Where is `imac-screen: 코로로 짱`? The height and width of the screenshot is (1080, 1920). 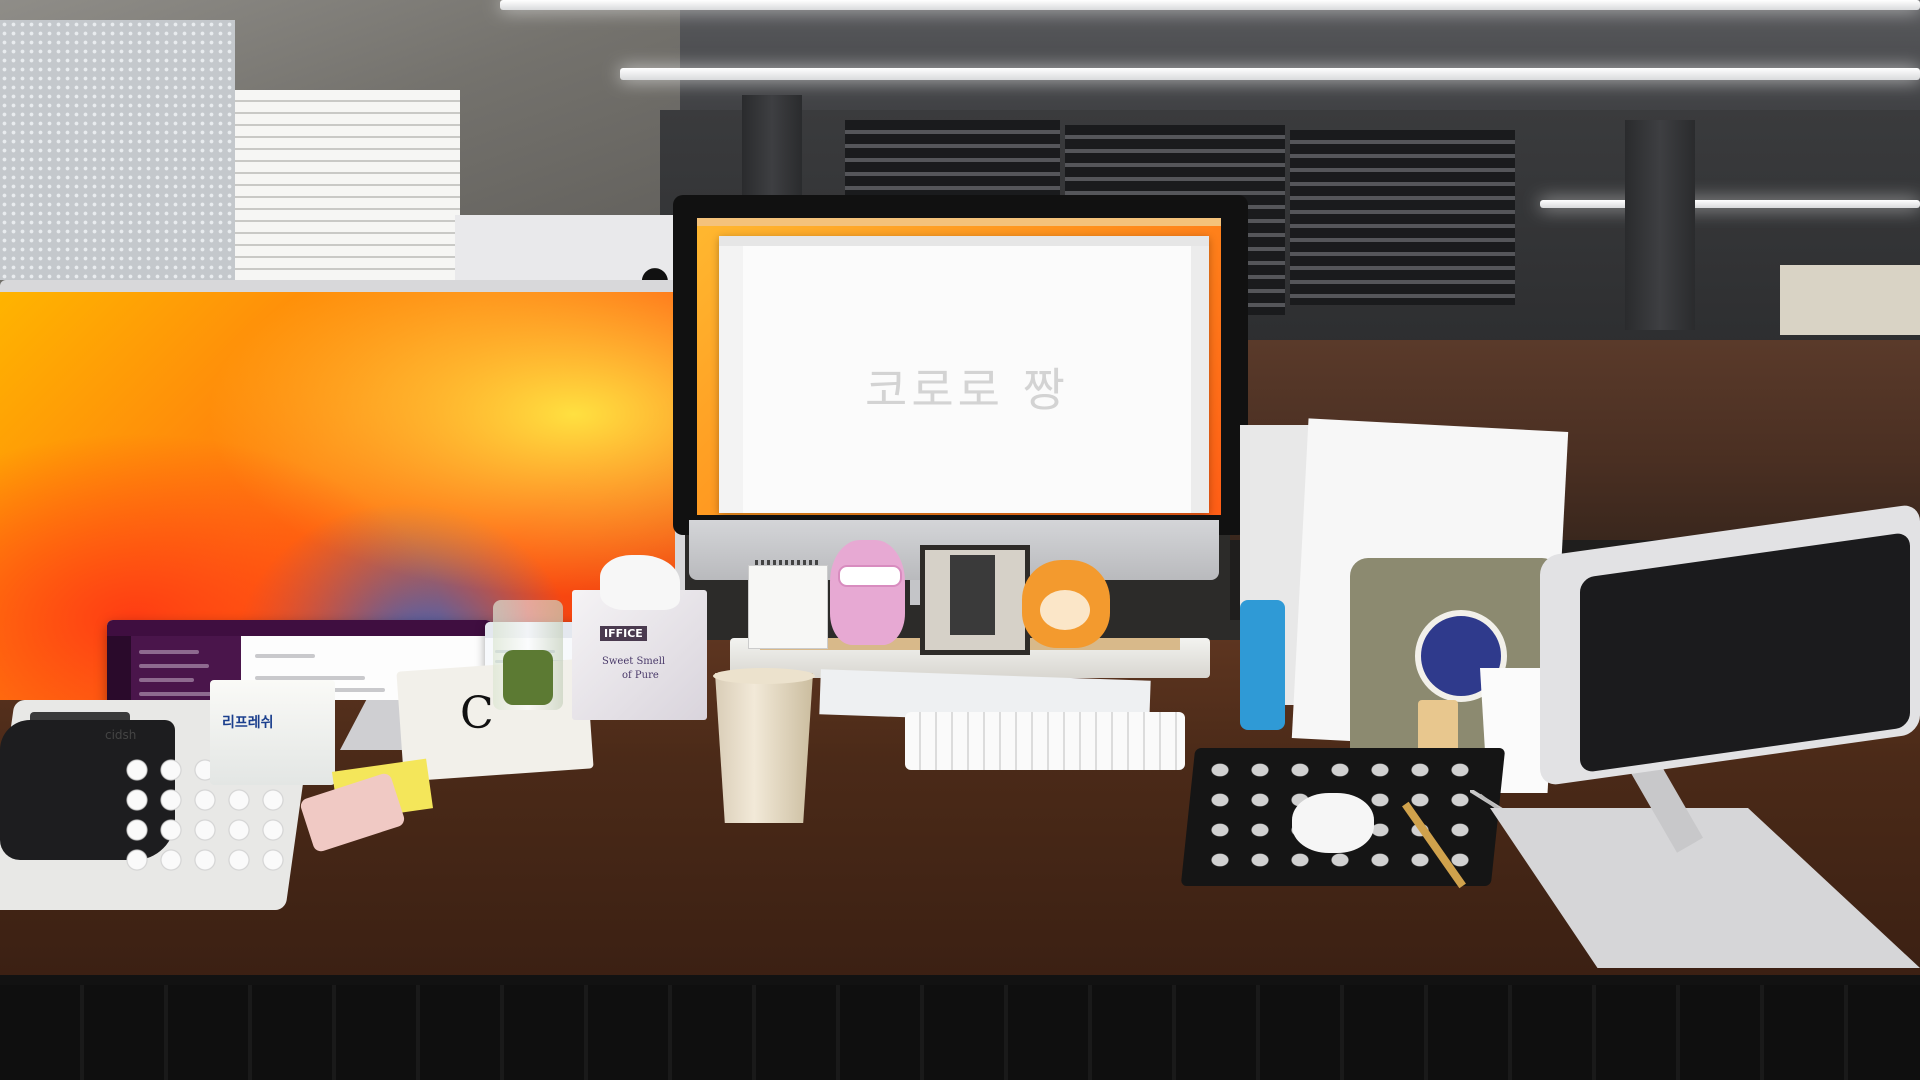
imac-screen: 코로로 짱 is located at coordinates (959, 366).